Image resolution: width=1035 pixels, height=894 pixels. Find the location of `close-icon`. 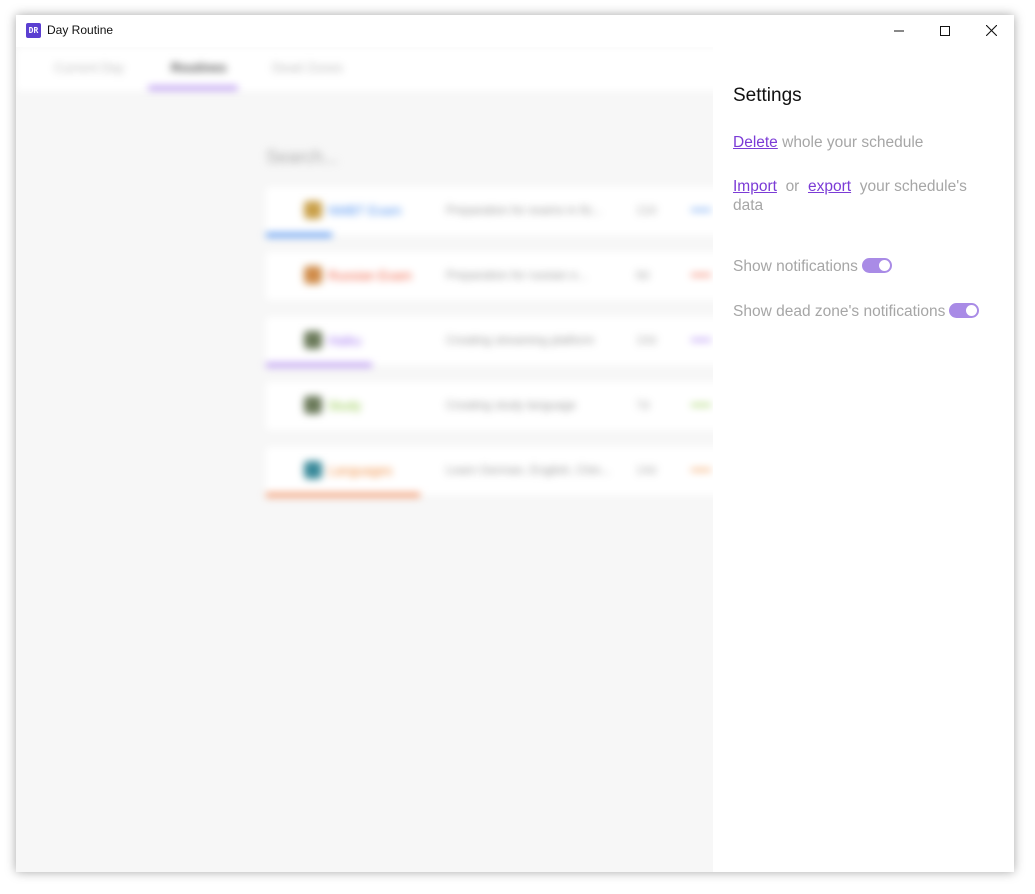

close-icon is located at coordinates (991, 30).